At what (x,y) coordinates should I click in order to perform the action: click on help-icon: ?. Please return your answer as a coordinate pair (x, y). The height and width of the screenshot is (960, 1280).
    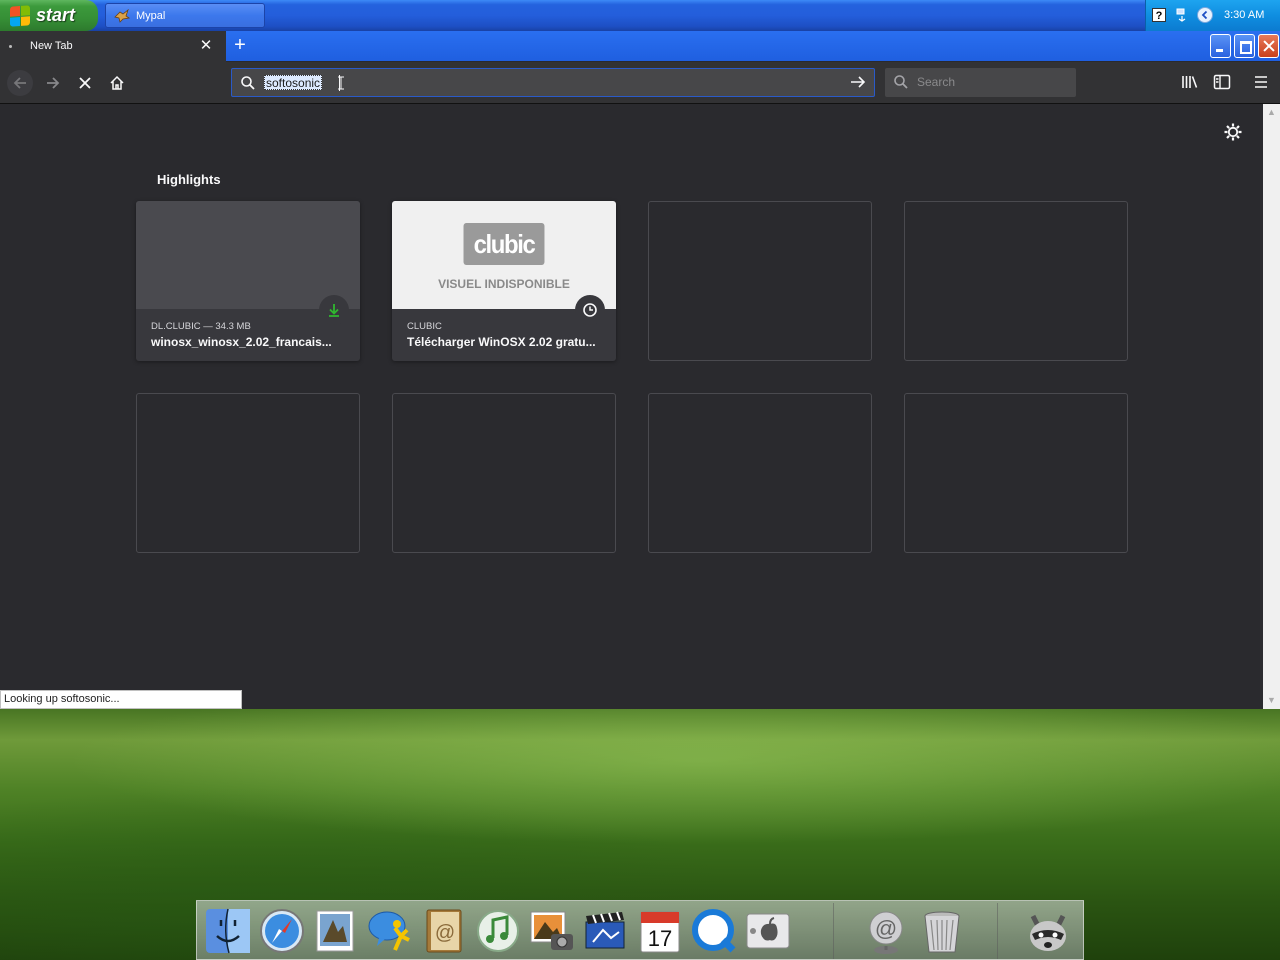
    Looking at the image, I should click on (1159, 15).